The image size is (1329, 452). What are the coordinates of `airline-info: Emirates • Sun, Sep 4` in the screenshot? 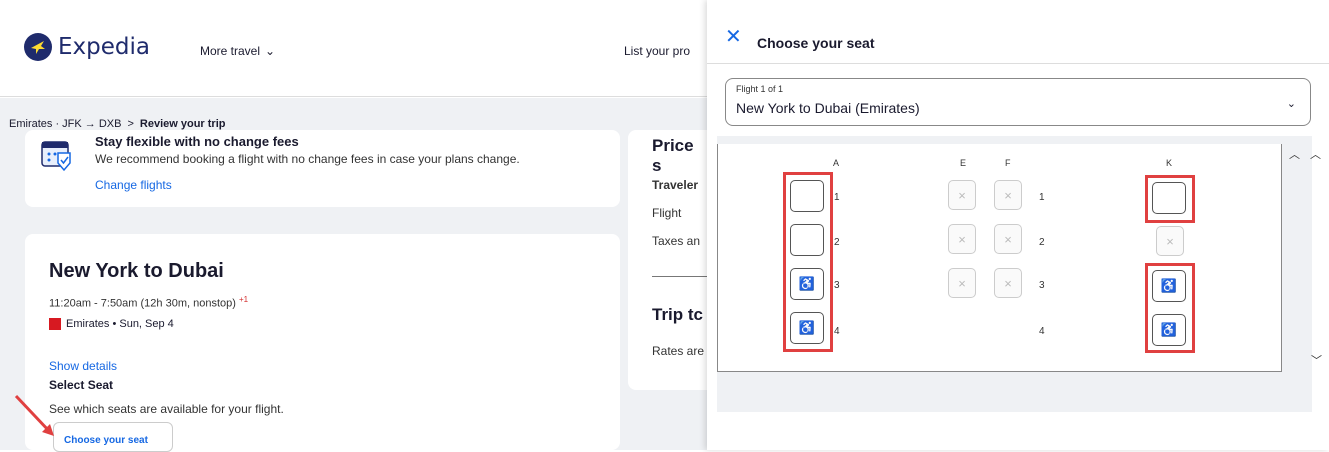 It's located at (111, 324).